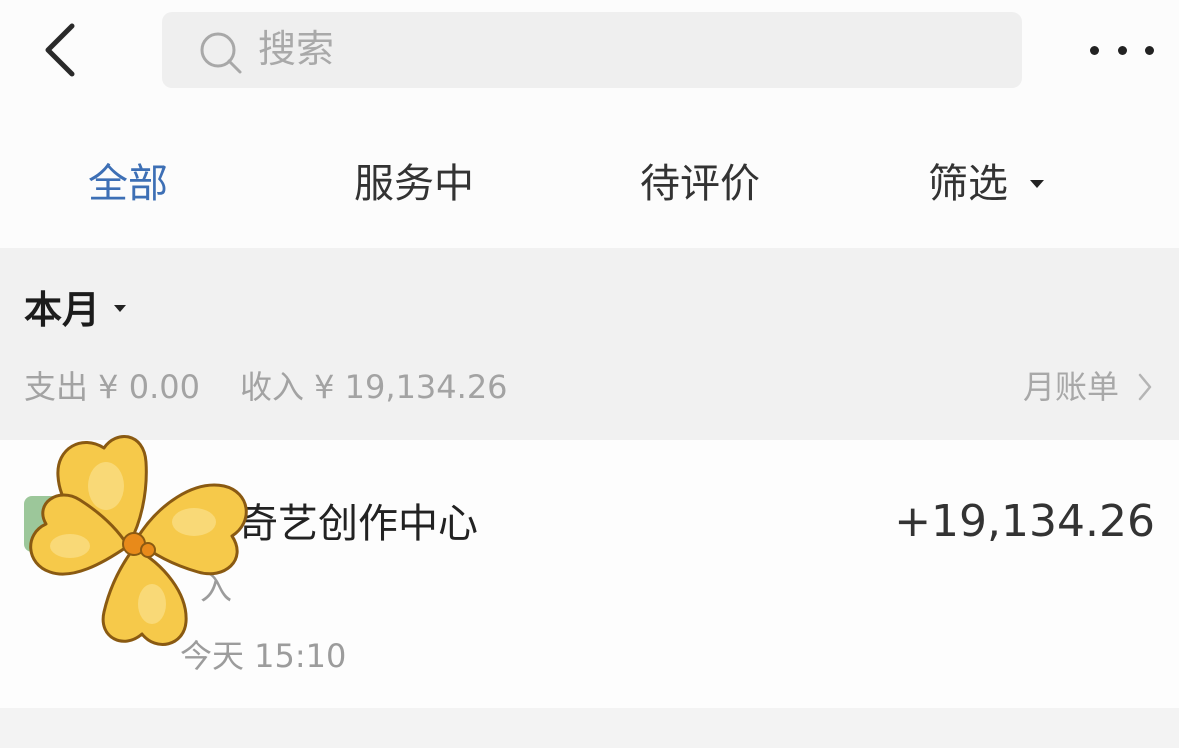 The height and width of the screenshot is (748, 1179). I want to click on income-total: 收入 ¥ 19,134.26, so click(373, 387).